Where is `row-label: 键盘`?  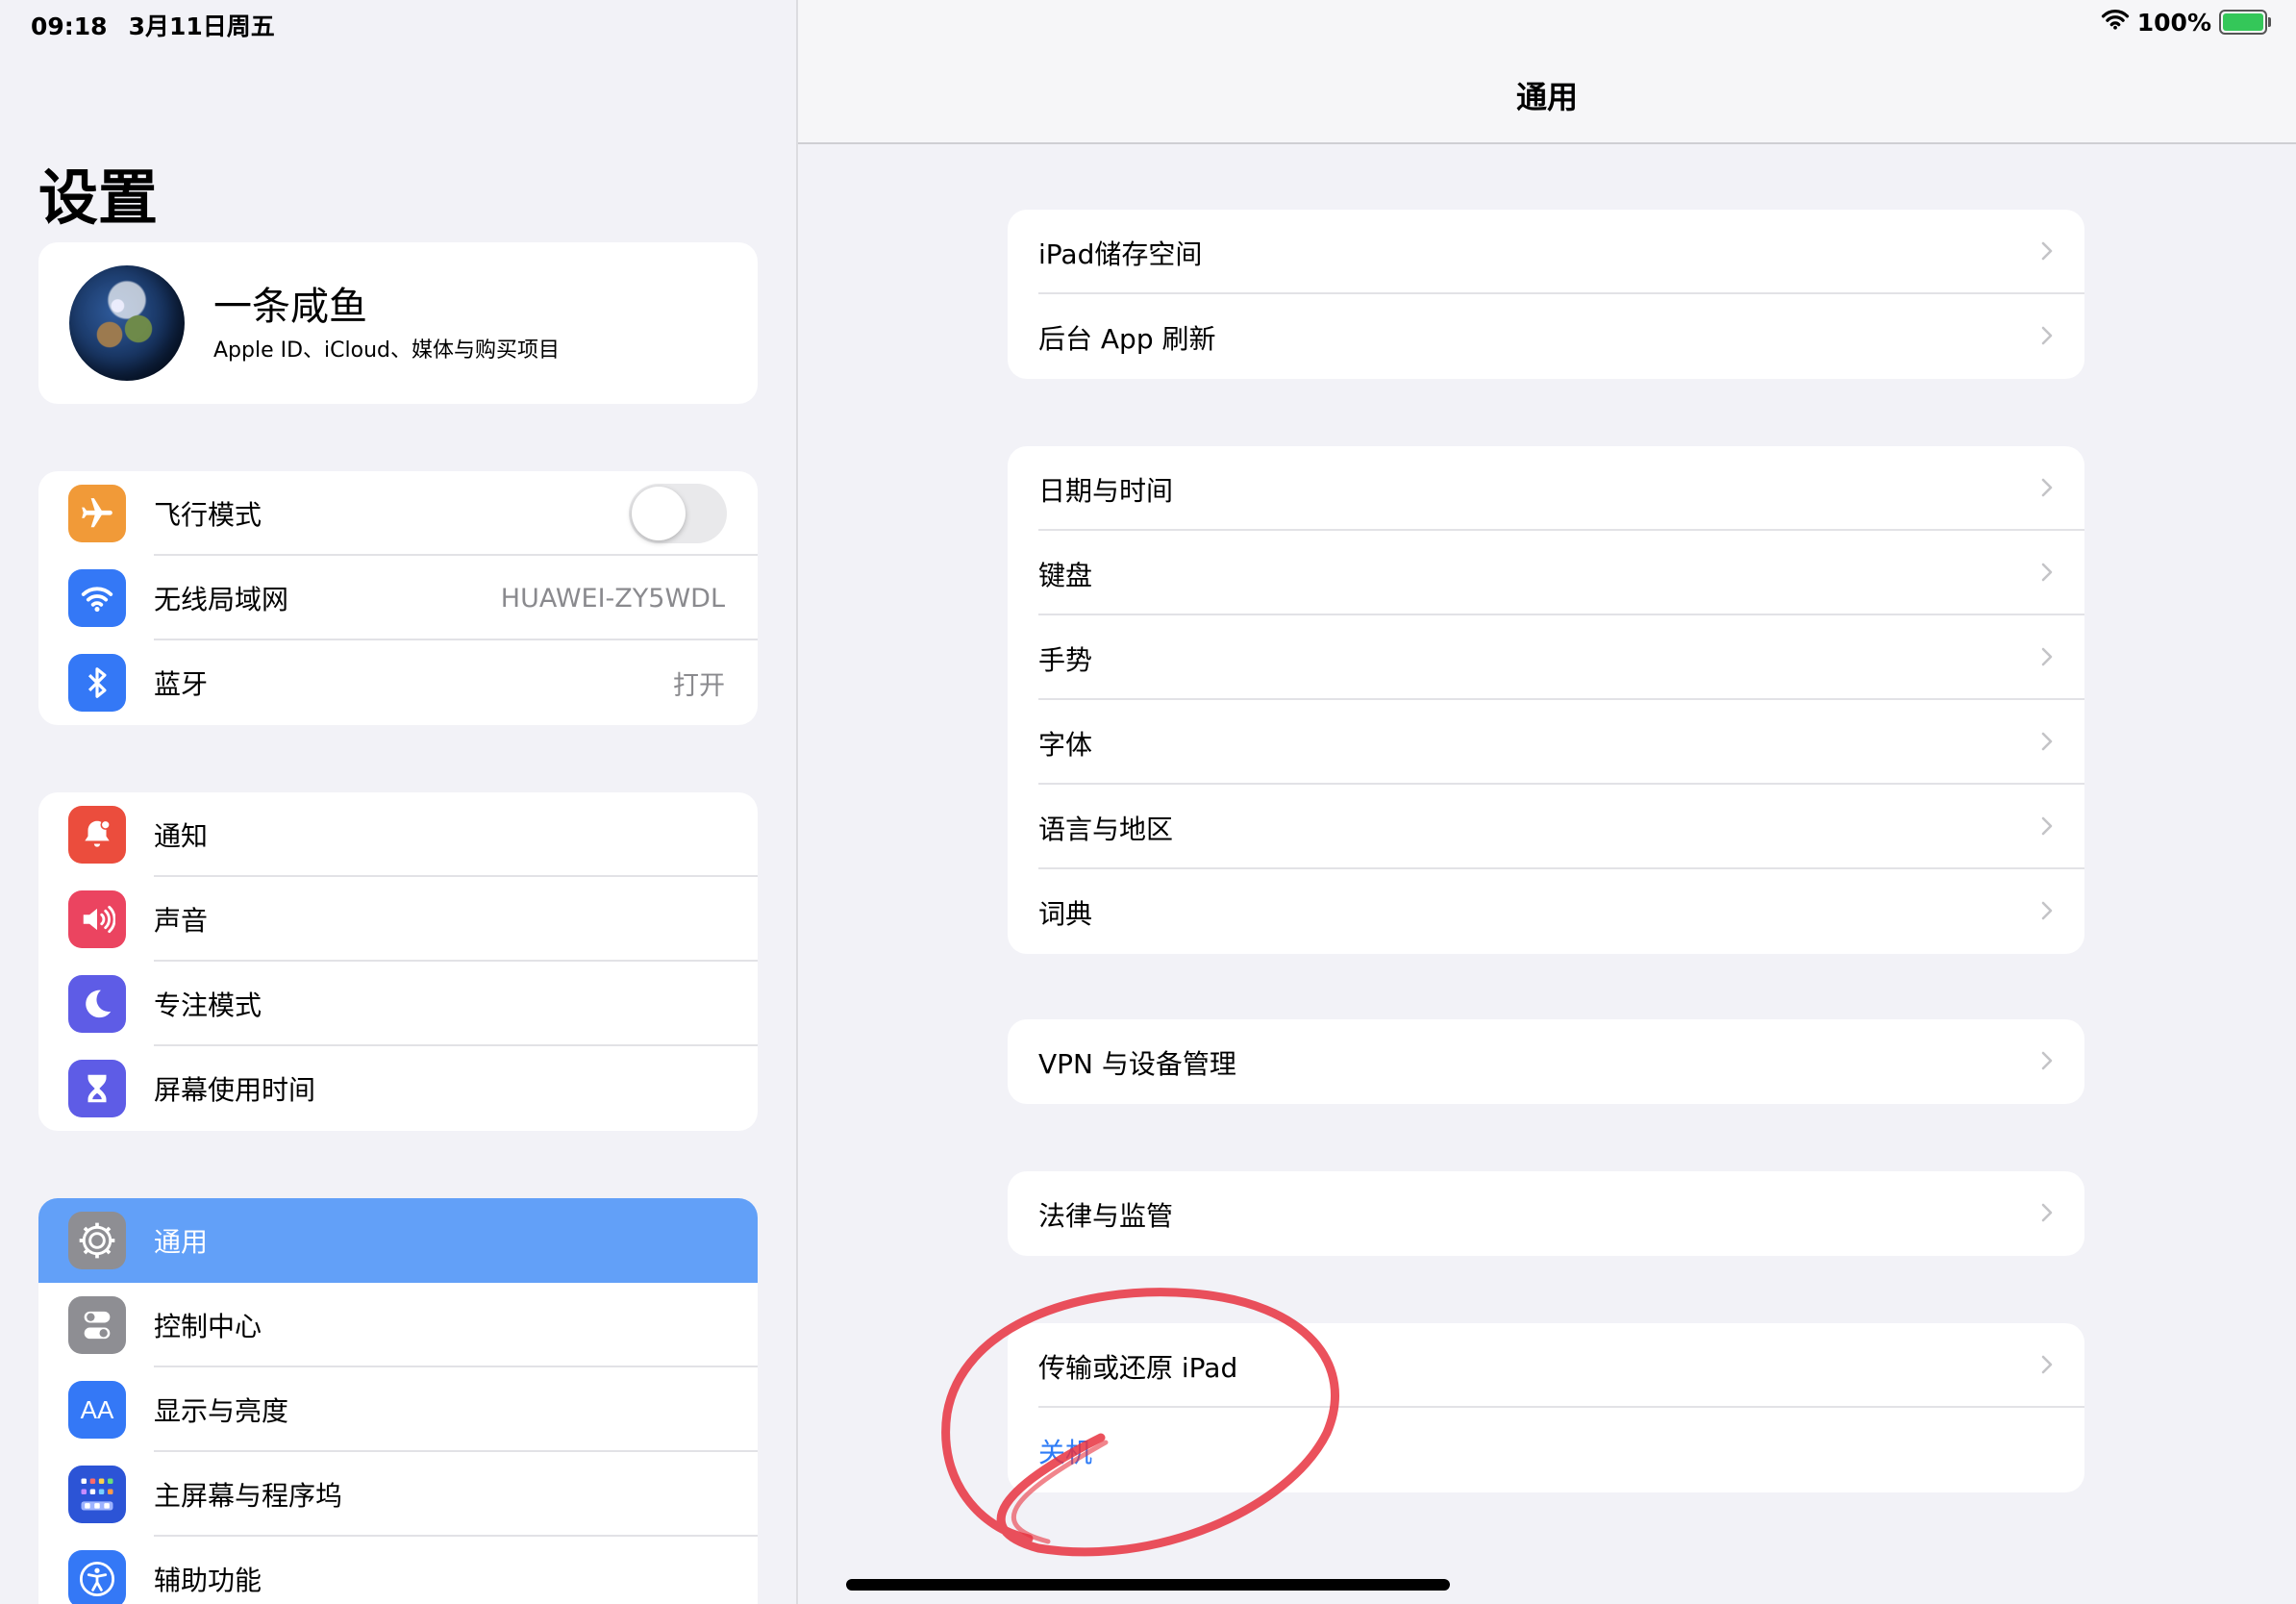 row-label: 键盘 is located at coordinates (1065, 575).